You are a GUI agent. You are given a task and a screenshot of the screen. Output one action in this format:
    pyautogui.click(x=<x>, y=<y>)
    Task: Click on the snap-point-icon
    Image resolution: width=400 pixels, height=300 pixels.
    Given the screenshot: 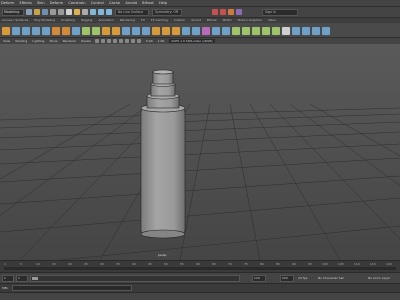 What is the action you would take?
    pyautogui.click(x=109, y=12)
    